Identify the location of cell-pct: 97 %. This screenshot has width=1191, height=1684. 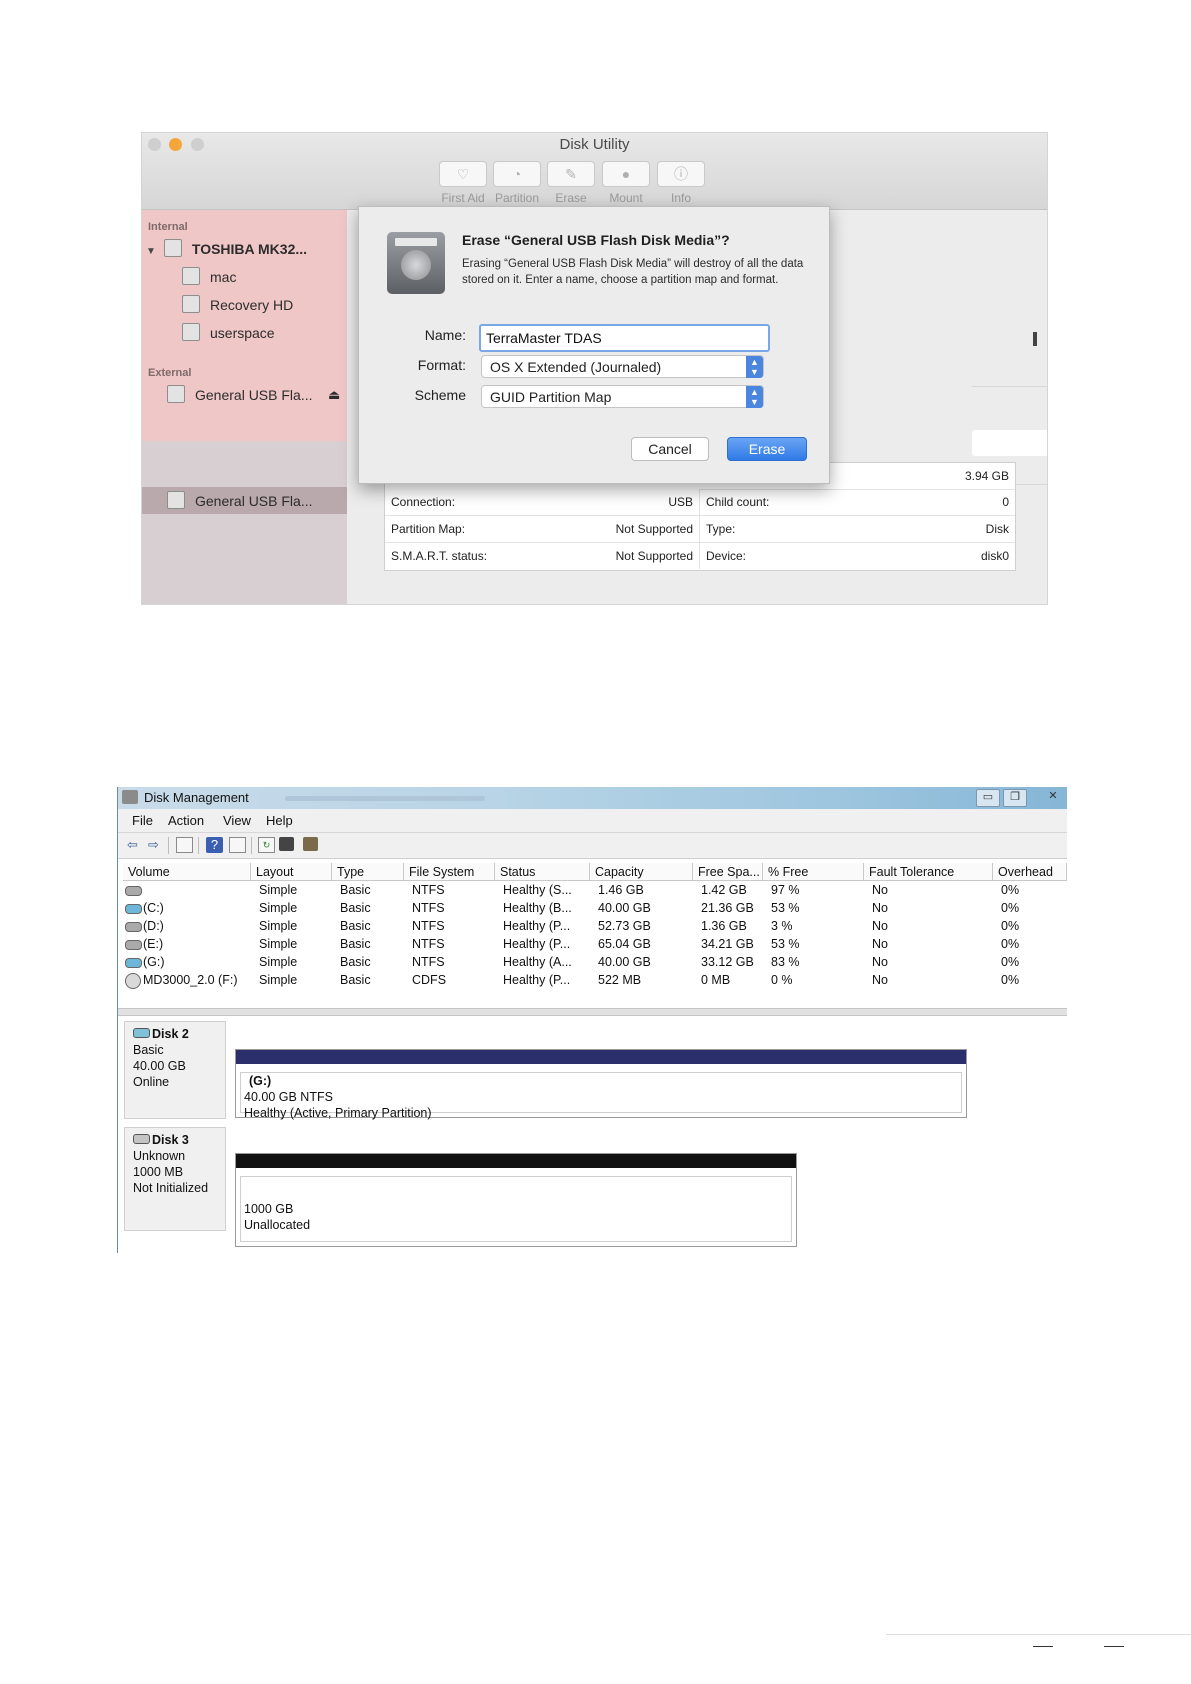
(785, 890).